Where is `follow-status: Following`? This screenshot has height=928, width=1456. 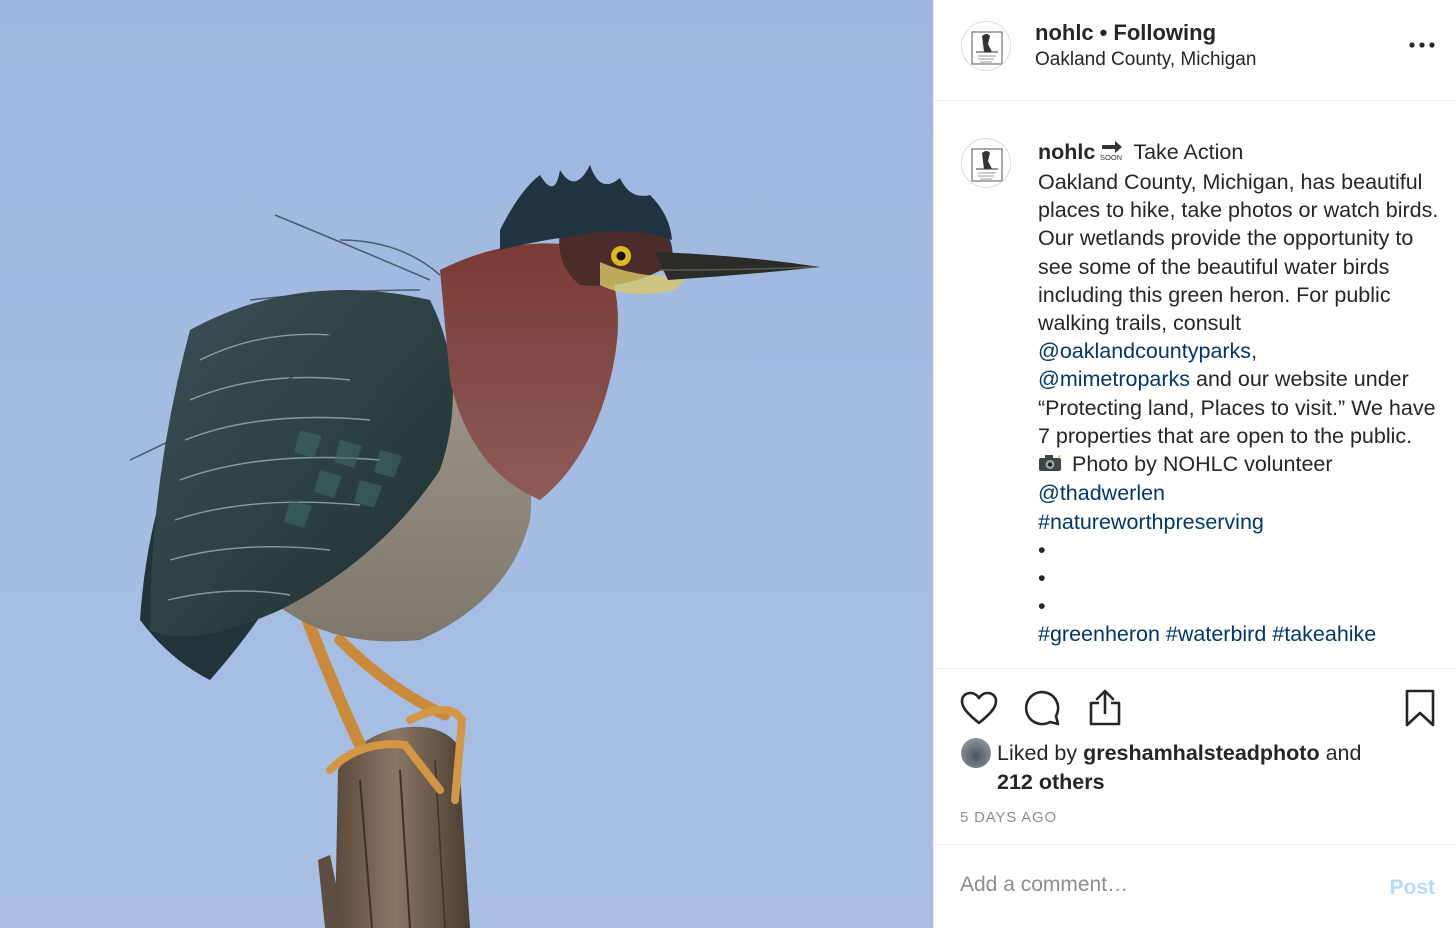 follow-status: Following is located at coordinates (1164, 32).